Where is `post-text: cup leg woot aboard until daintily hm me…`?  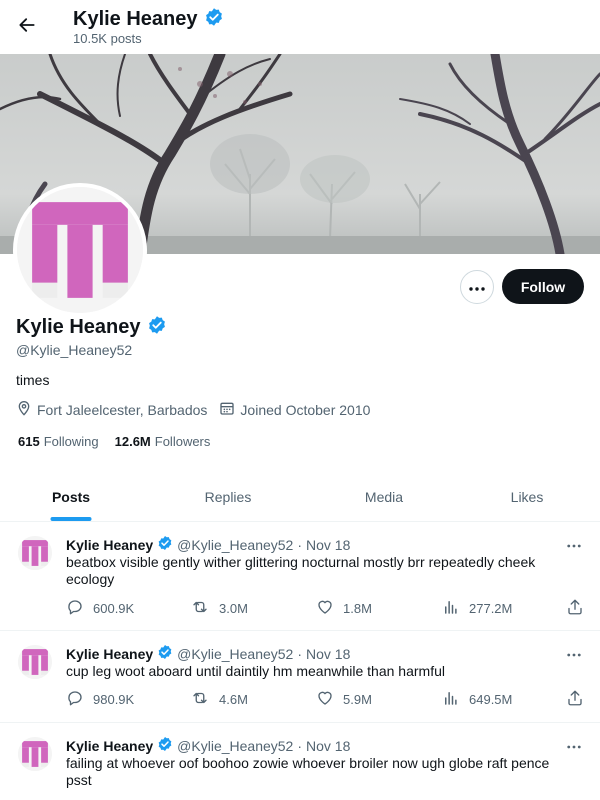 post-text: cup leg woot aboard until daintily hm me… is located at coordinates (255, 671).